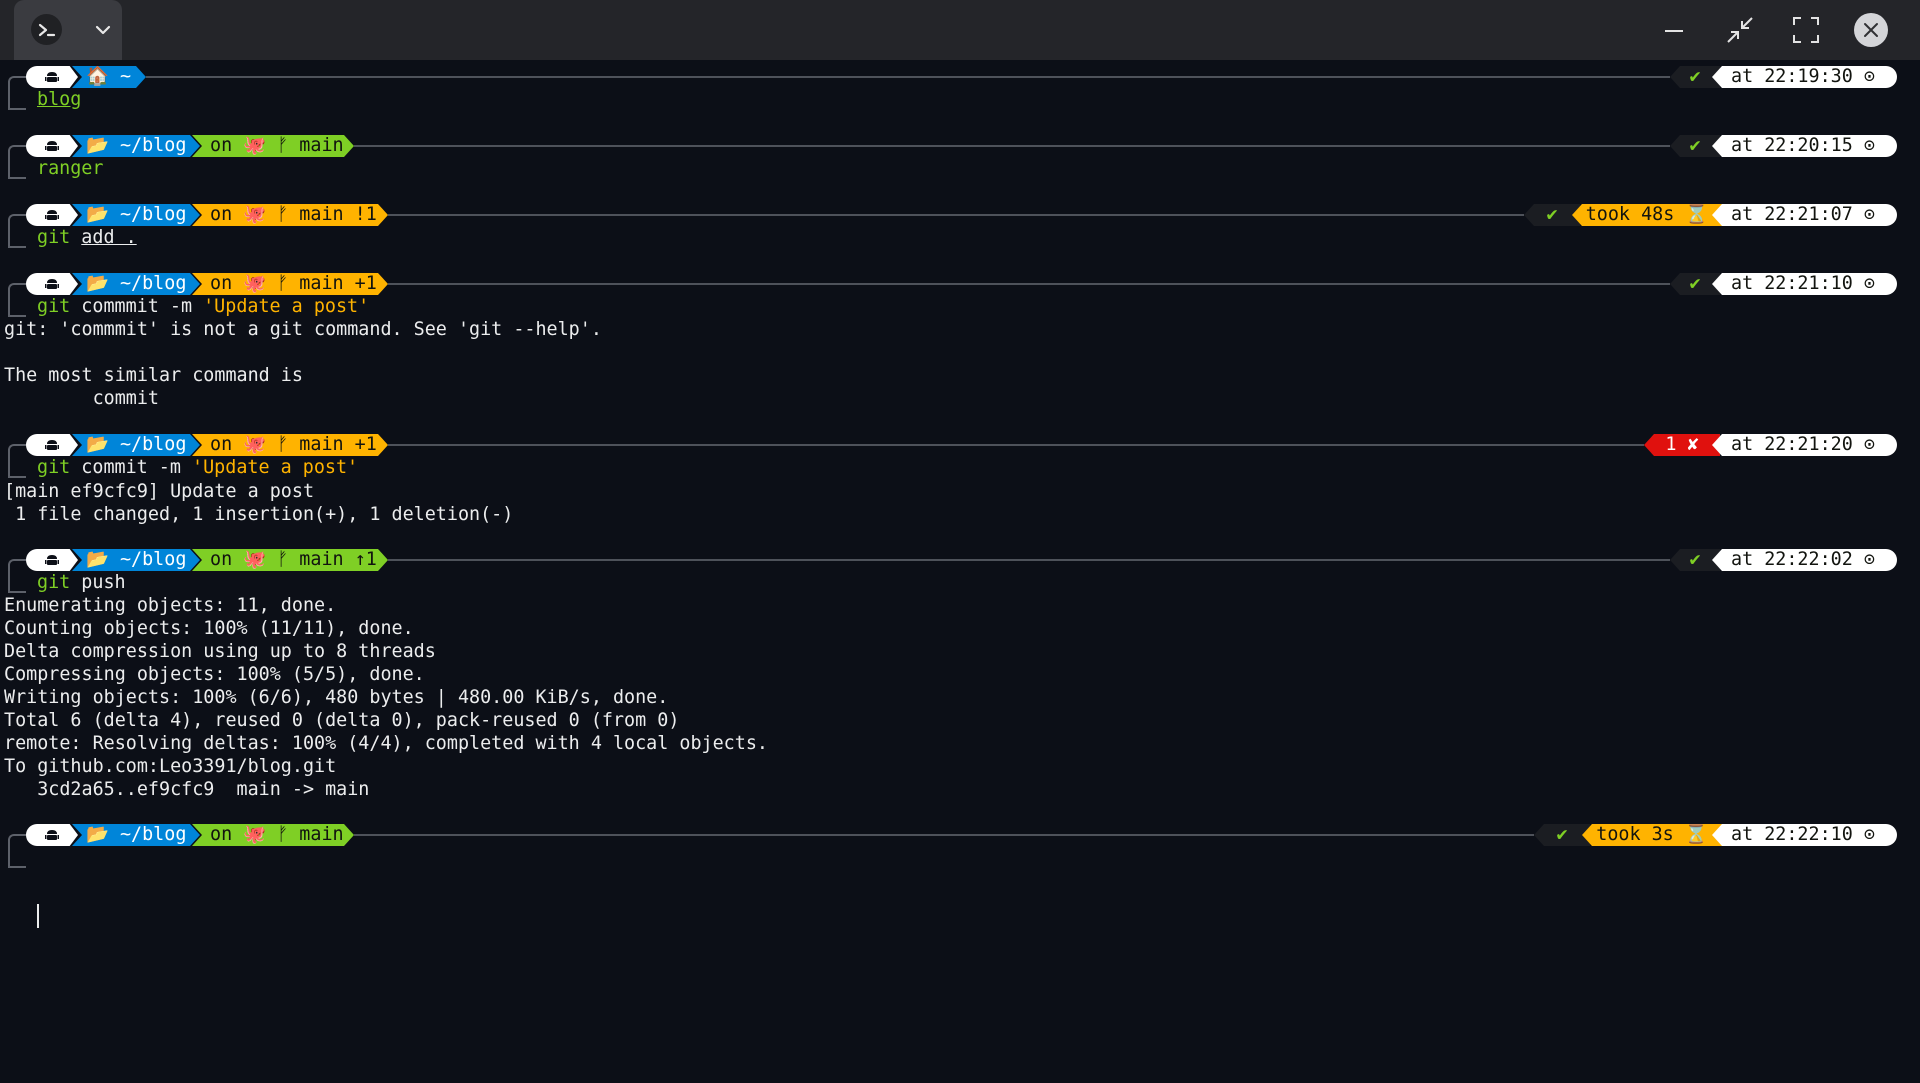  Describe the element at coordinates (82, 398) in the screenshot. I see `output-line: commit` at that location.